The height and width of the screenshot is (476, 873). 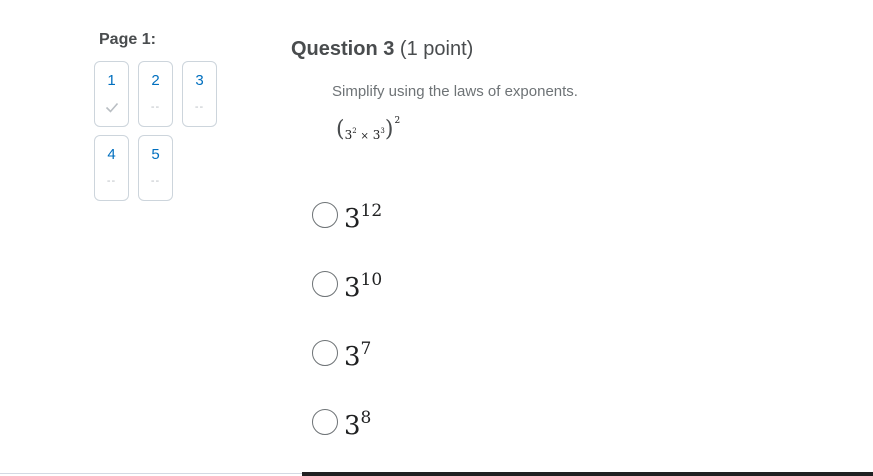 What do you see at coordinates (363, 217) in the screenshot?
I see `answer-option-text: 312` at bounding box center [363, 217].